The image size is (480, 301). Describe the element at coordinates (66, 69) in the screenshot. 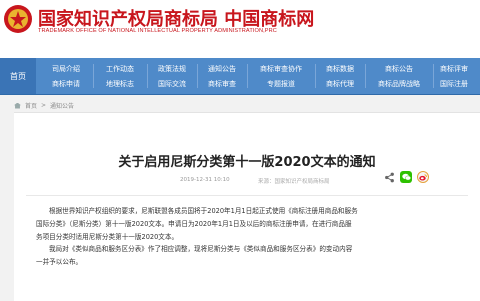

I see `nav-item: 司局介绍` at that location.